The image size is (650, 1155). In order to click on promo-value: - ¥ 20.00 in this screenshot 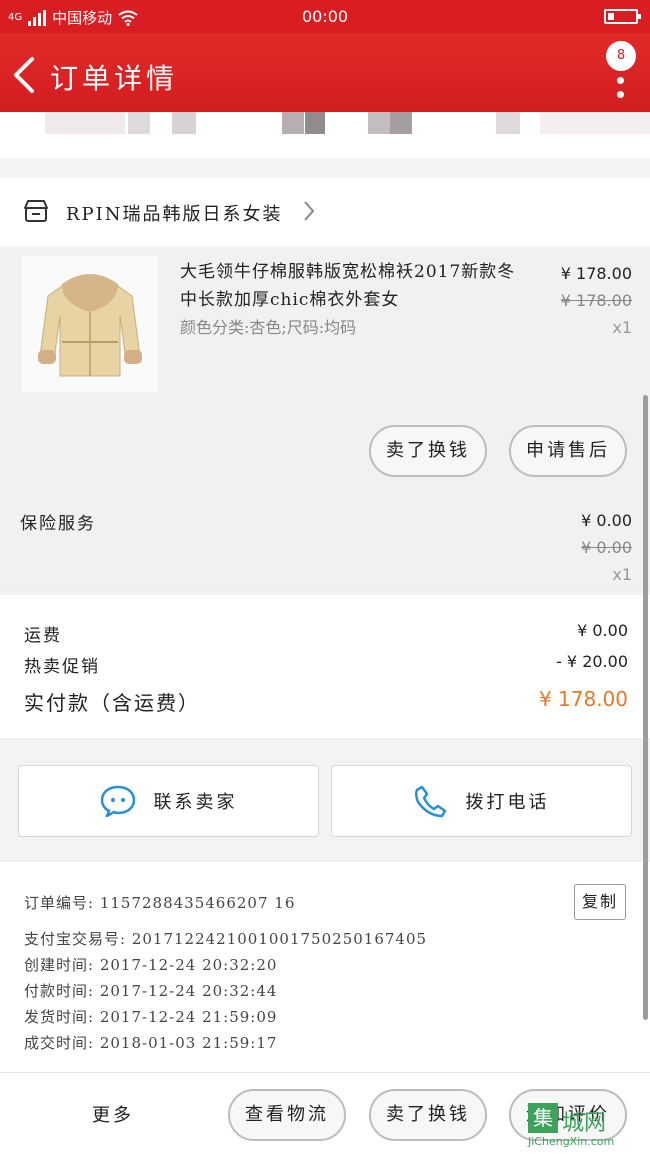, I will do `click(592, 661)`.